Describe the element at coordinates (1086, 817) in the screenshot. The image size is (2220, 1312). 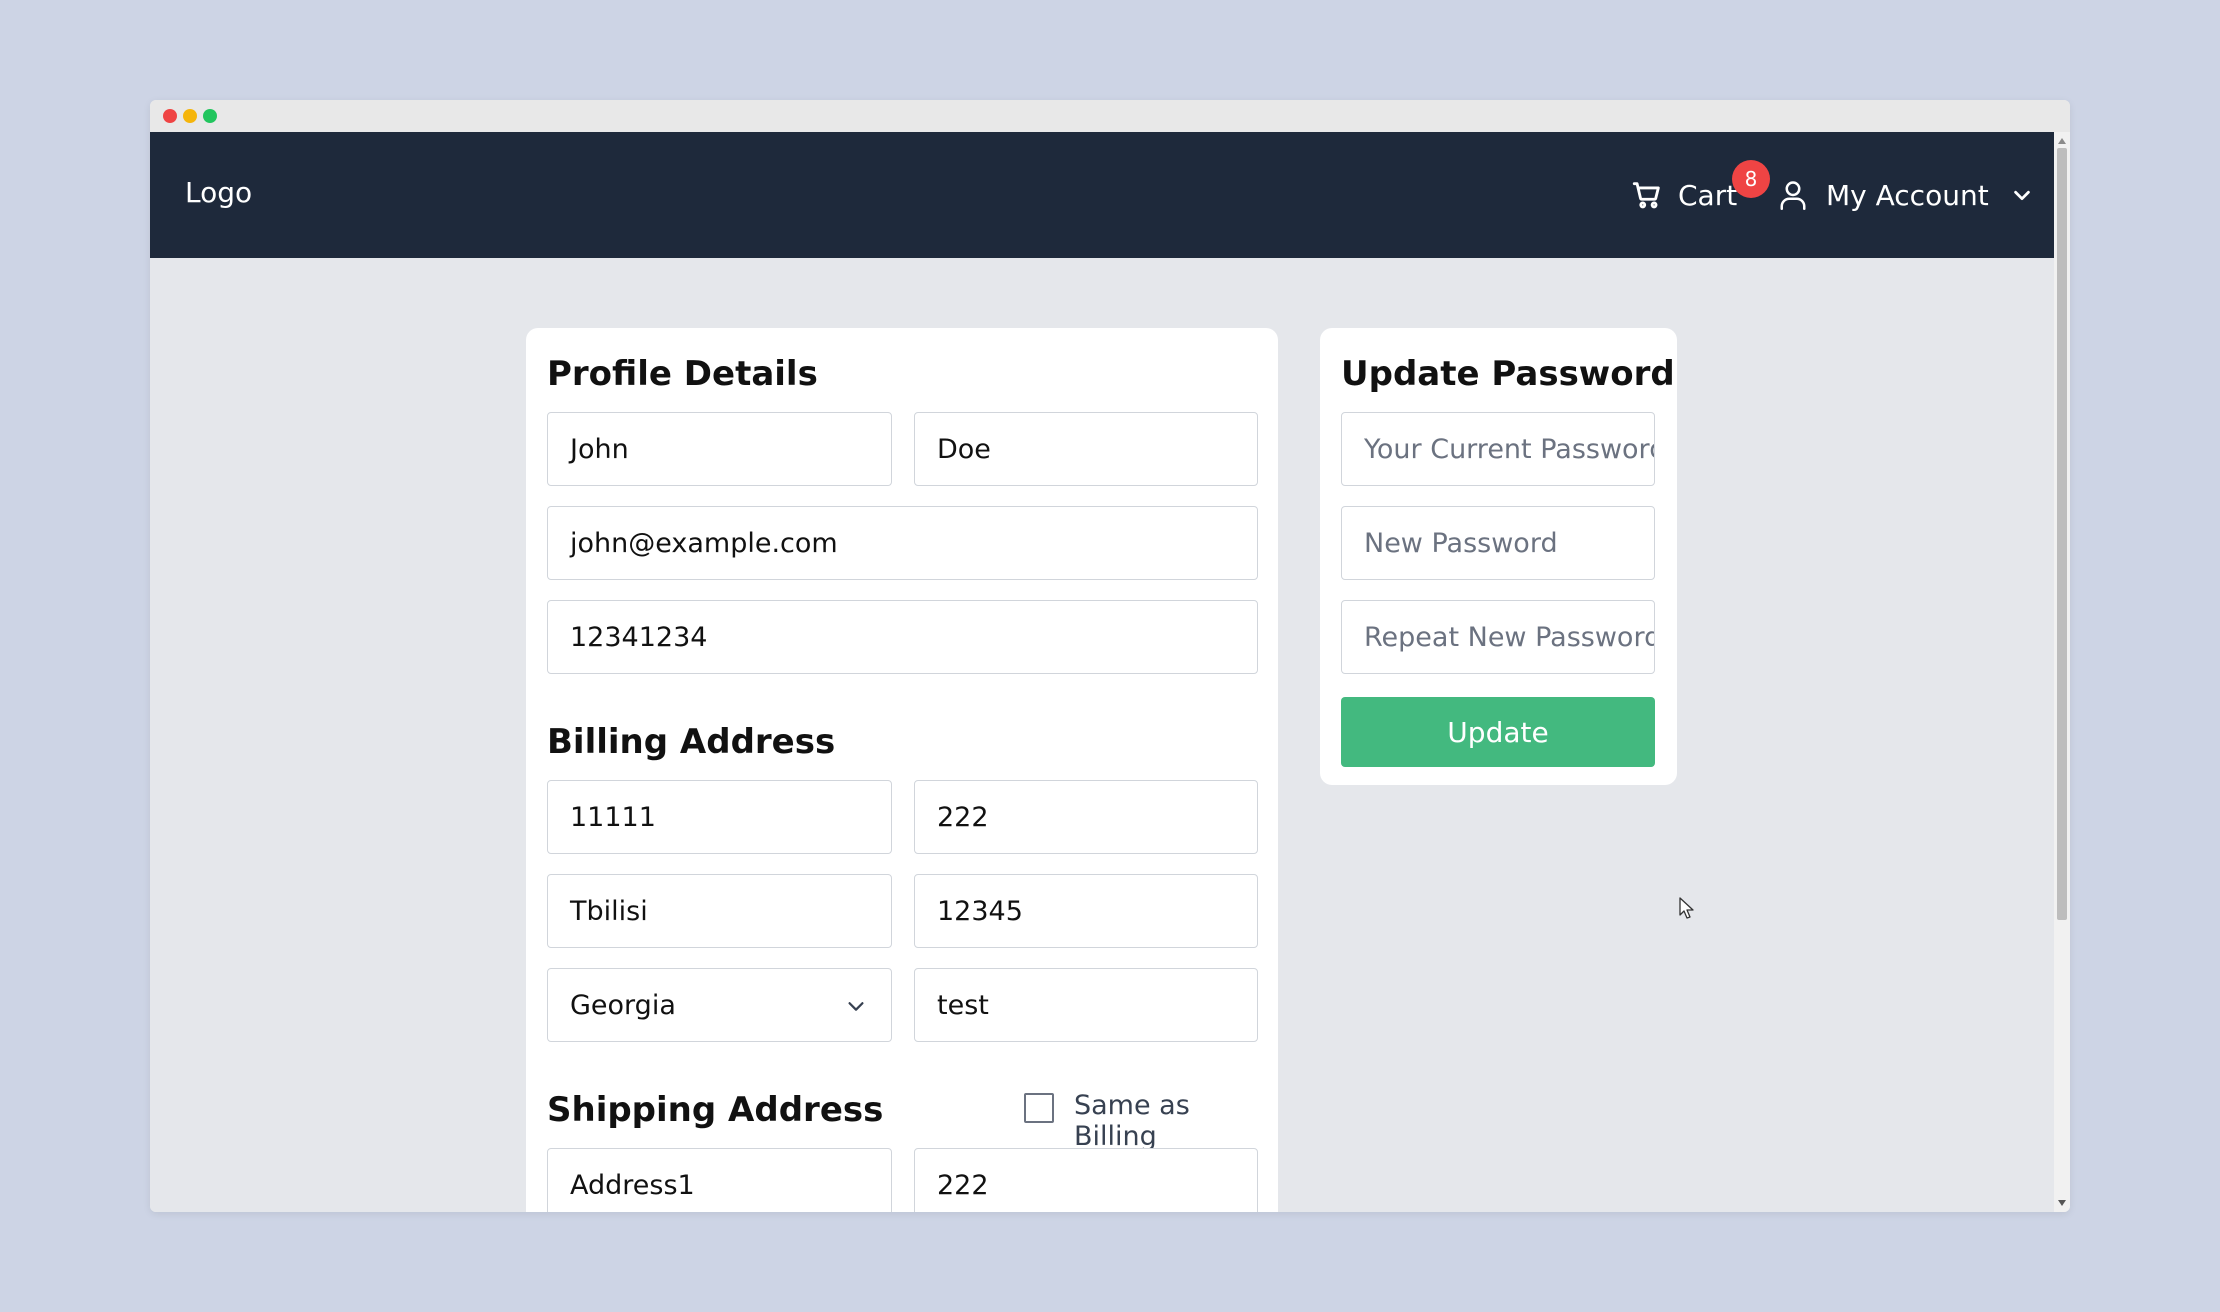
I see `billing-number-field: 222` at that location.